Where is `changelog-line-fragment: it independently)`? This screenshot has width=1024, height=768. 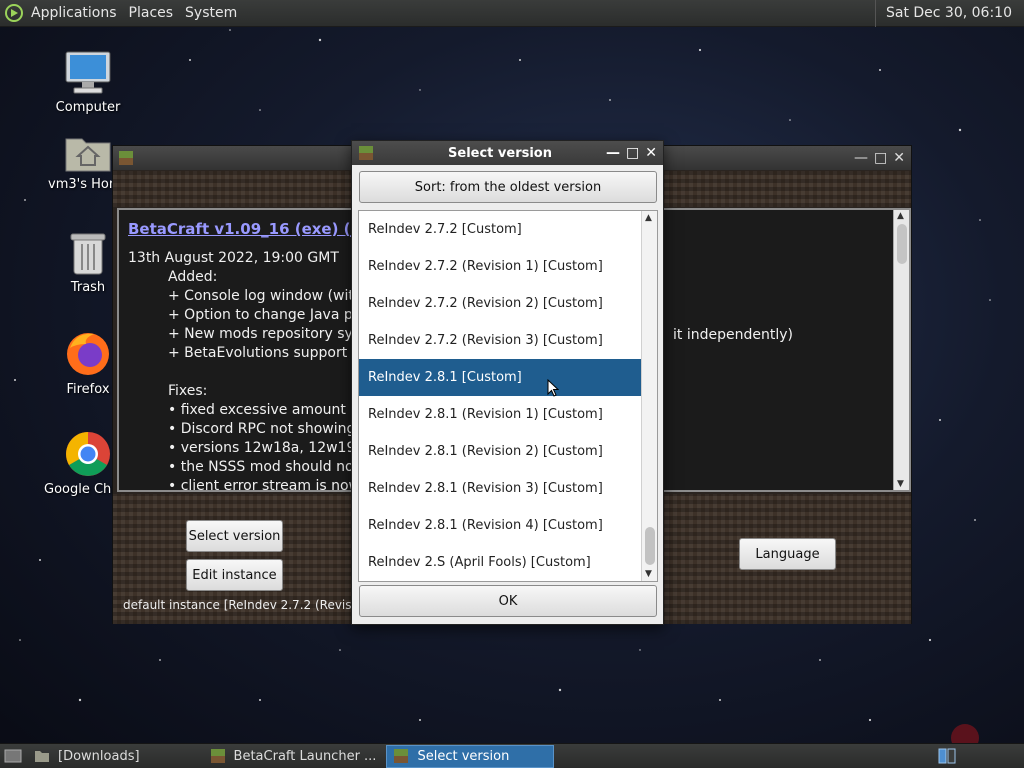 changelog-line-fragment: it independently) is located at coordinates (733, 335).